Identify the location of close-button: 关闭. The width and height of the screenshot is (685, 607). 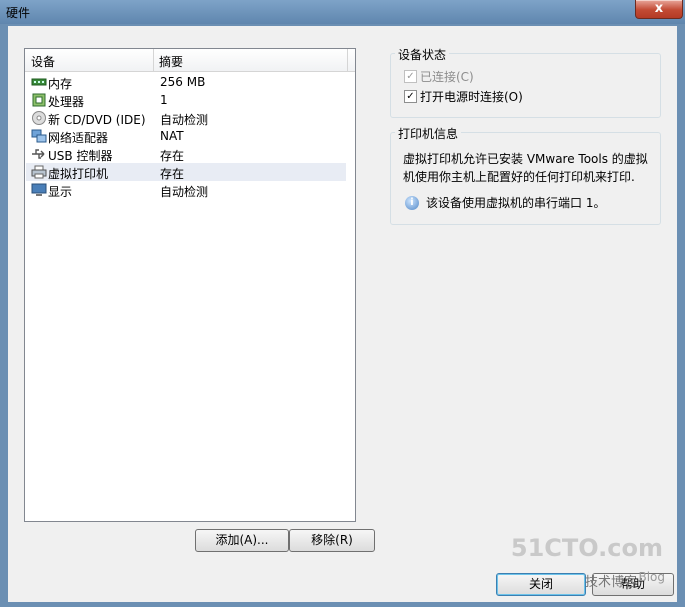
(541, 584).